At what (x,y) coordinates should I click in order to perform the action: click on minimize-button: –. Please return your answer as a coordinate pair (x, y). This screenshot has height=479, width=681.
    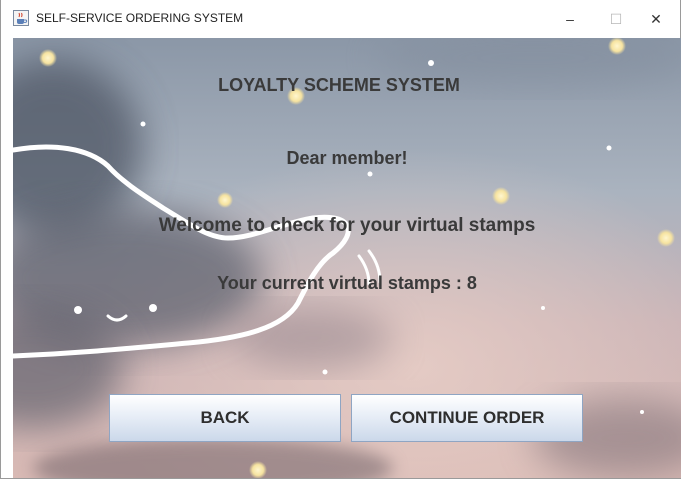
    Looking at the image, I should click on (570, 19).